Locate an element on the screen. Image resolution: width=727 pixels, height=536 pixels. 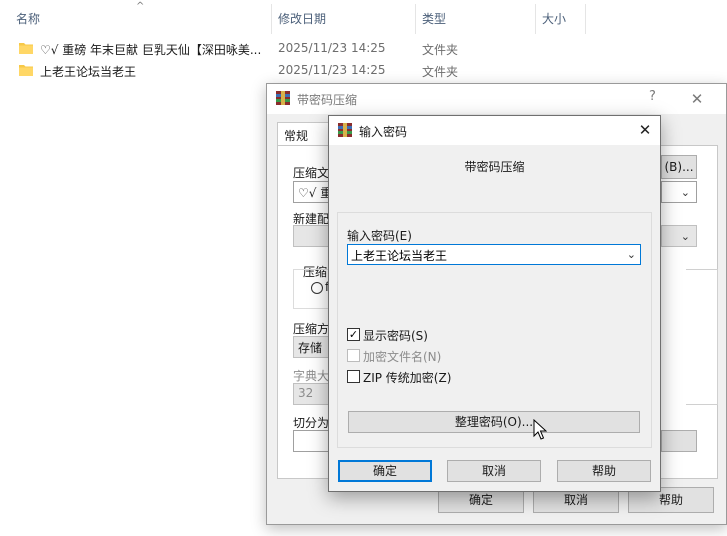
column-divider is located at coordinates (585, 19).